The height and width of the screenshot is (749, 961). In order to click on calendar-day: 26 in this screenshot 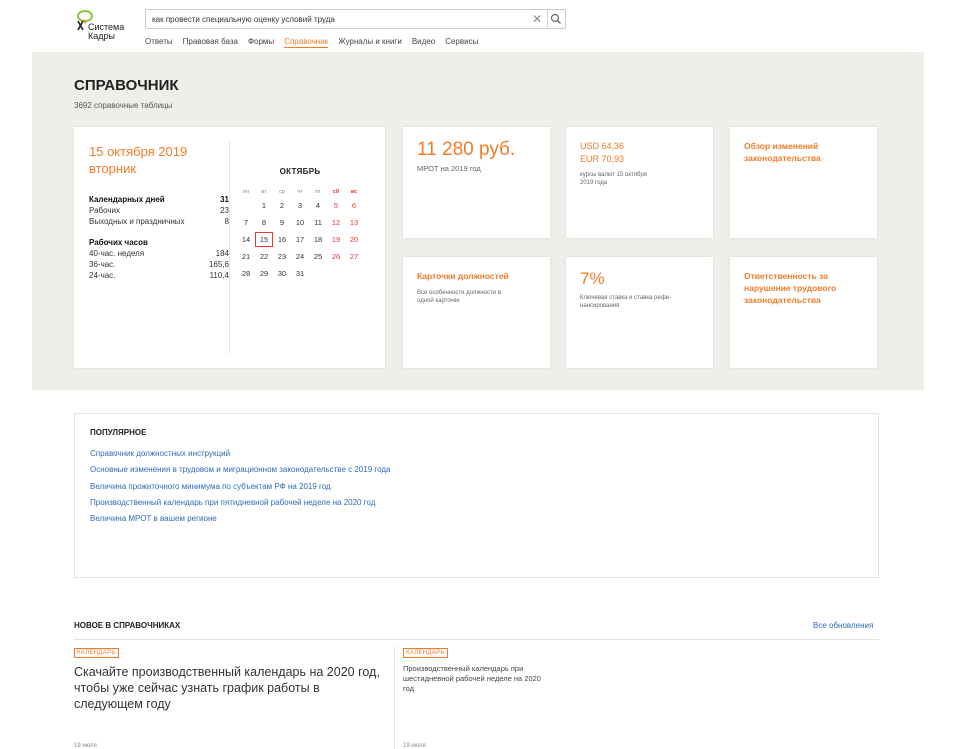, I will do `click(336, 256)`.